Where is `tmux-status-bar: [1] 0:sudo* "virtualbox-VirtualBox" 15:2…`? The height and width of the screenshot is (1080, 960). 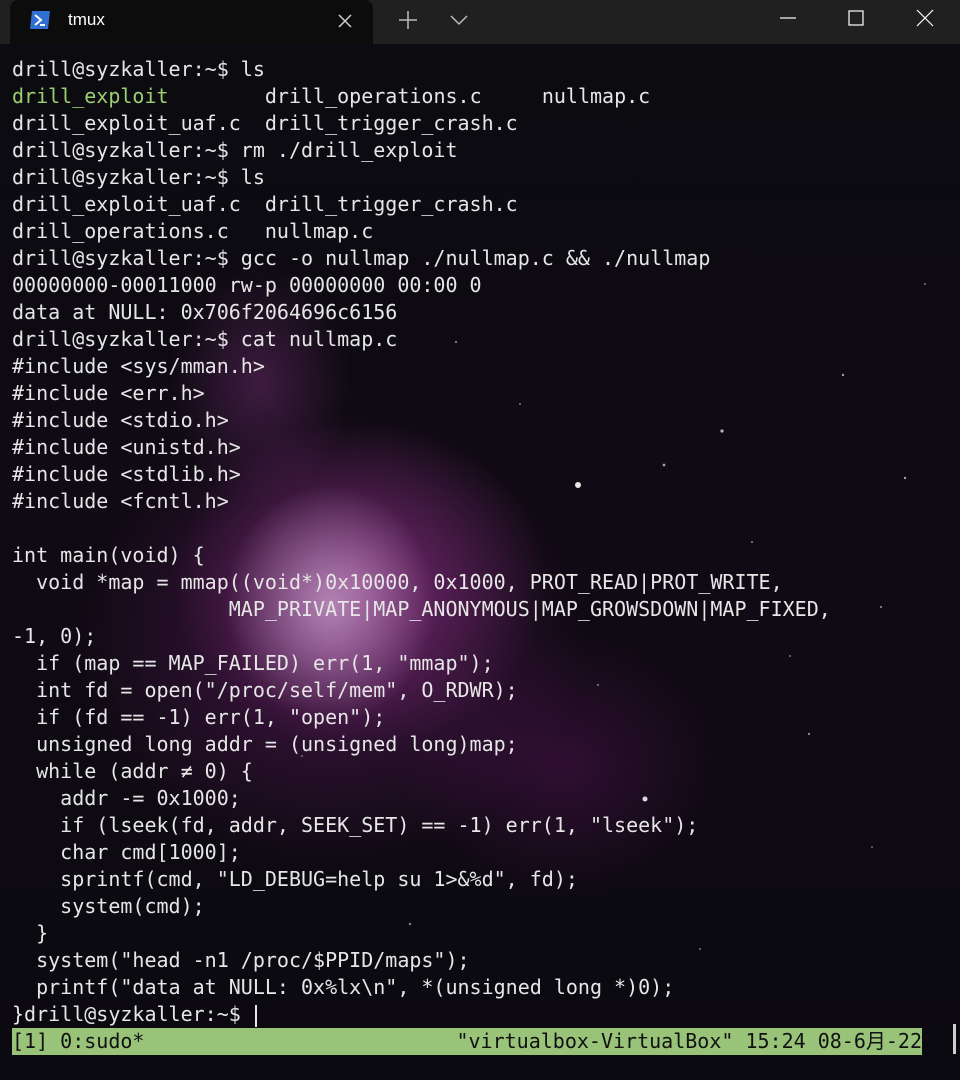
tmux-status-bar: [1] 0:sudo* "virtualbox-VirtualBox" 15:2… is located at coordinates (467, 1041).